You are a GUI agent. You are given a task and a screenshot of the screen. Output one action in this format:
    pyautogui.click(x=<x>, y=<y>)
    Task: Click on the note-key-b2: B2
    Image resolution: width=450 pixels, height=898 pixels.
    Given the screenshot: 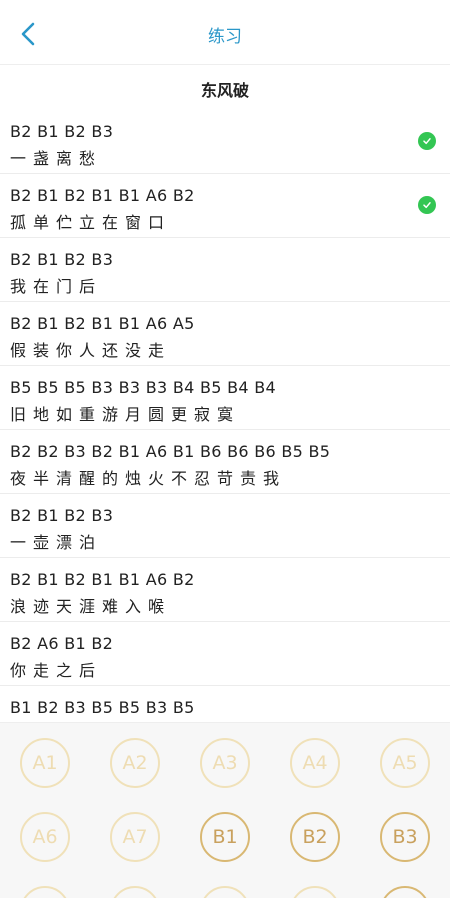 What is the action you would take?
    pyautogui.click(x=315, y=837)
    